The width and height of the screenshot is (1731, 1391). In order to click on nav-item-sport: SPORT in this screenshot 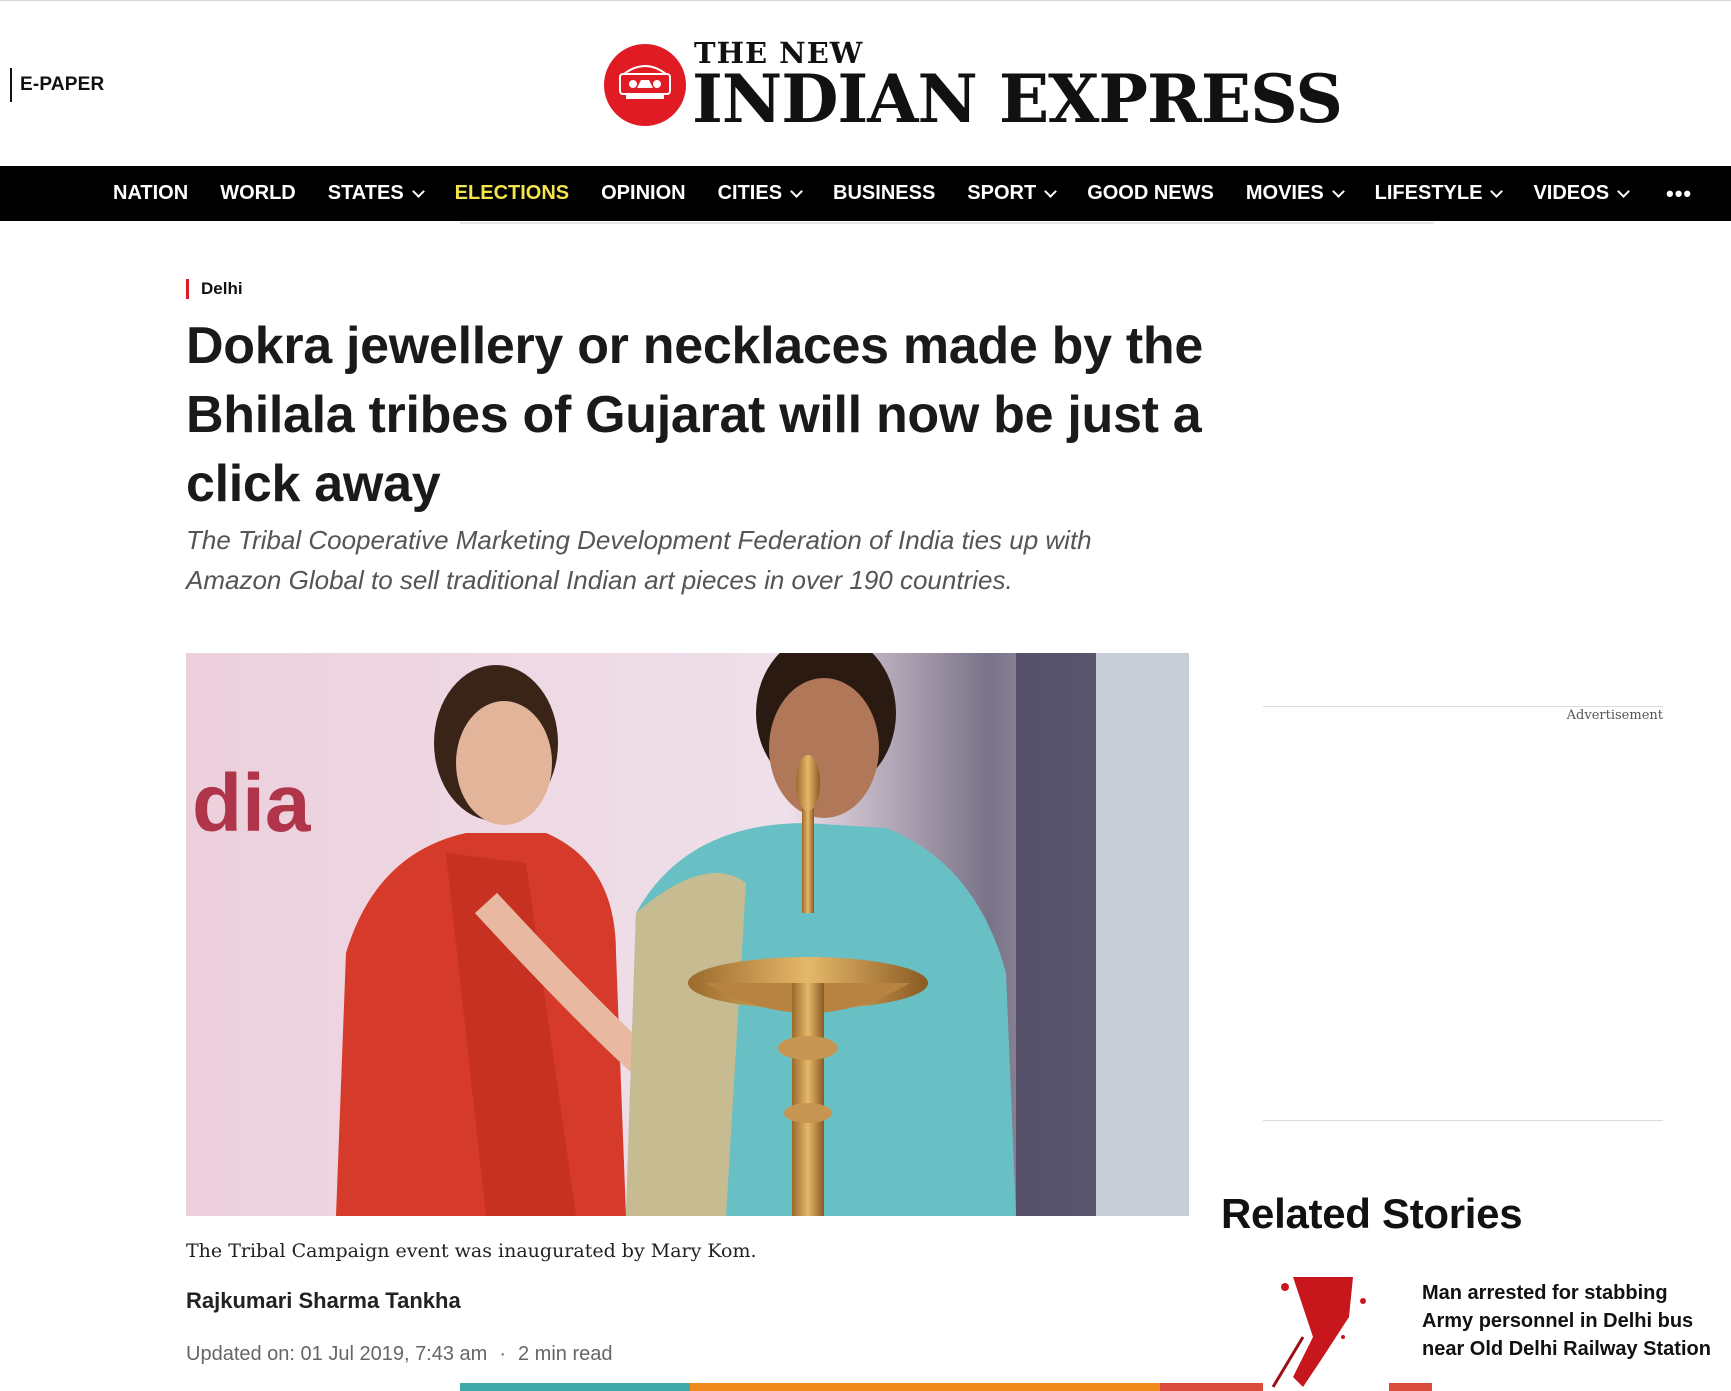, I will do `click(1012, 193)`.